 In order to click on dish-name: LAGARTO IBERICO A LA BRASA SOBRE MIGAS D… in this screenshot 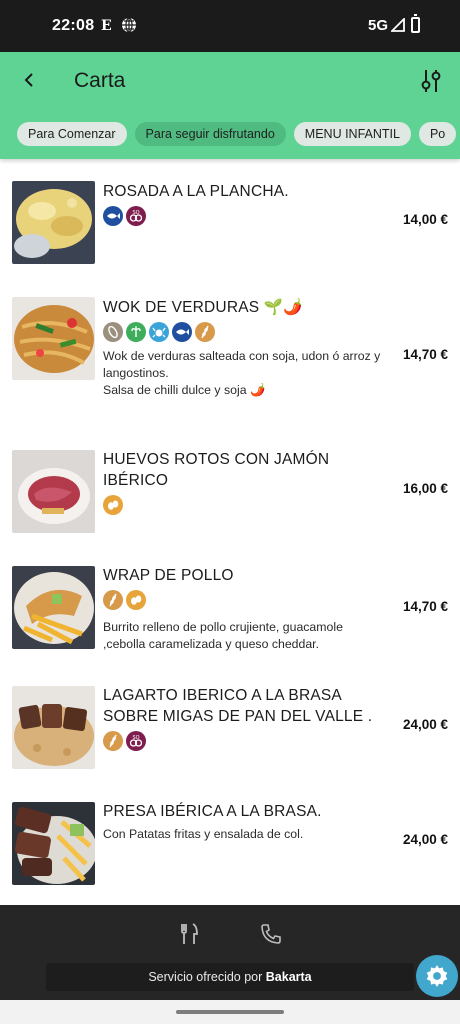, I will do `click(238, 706)`.